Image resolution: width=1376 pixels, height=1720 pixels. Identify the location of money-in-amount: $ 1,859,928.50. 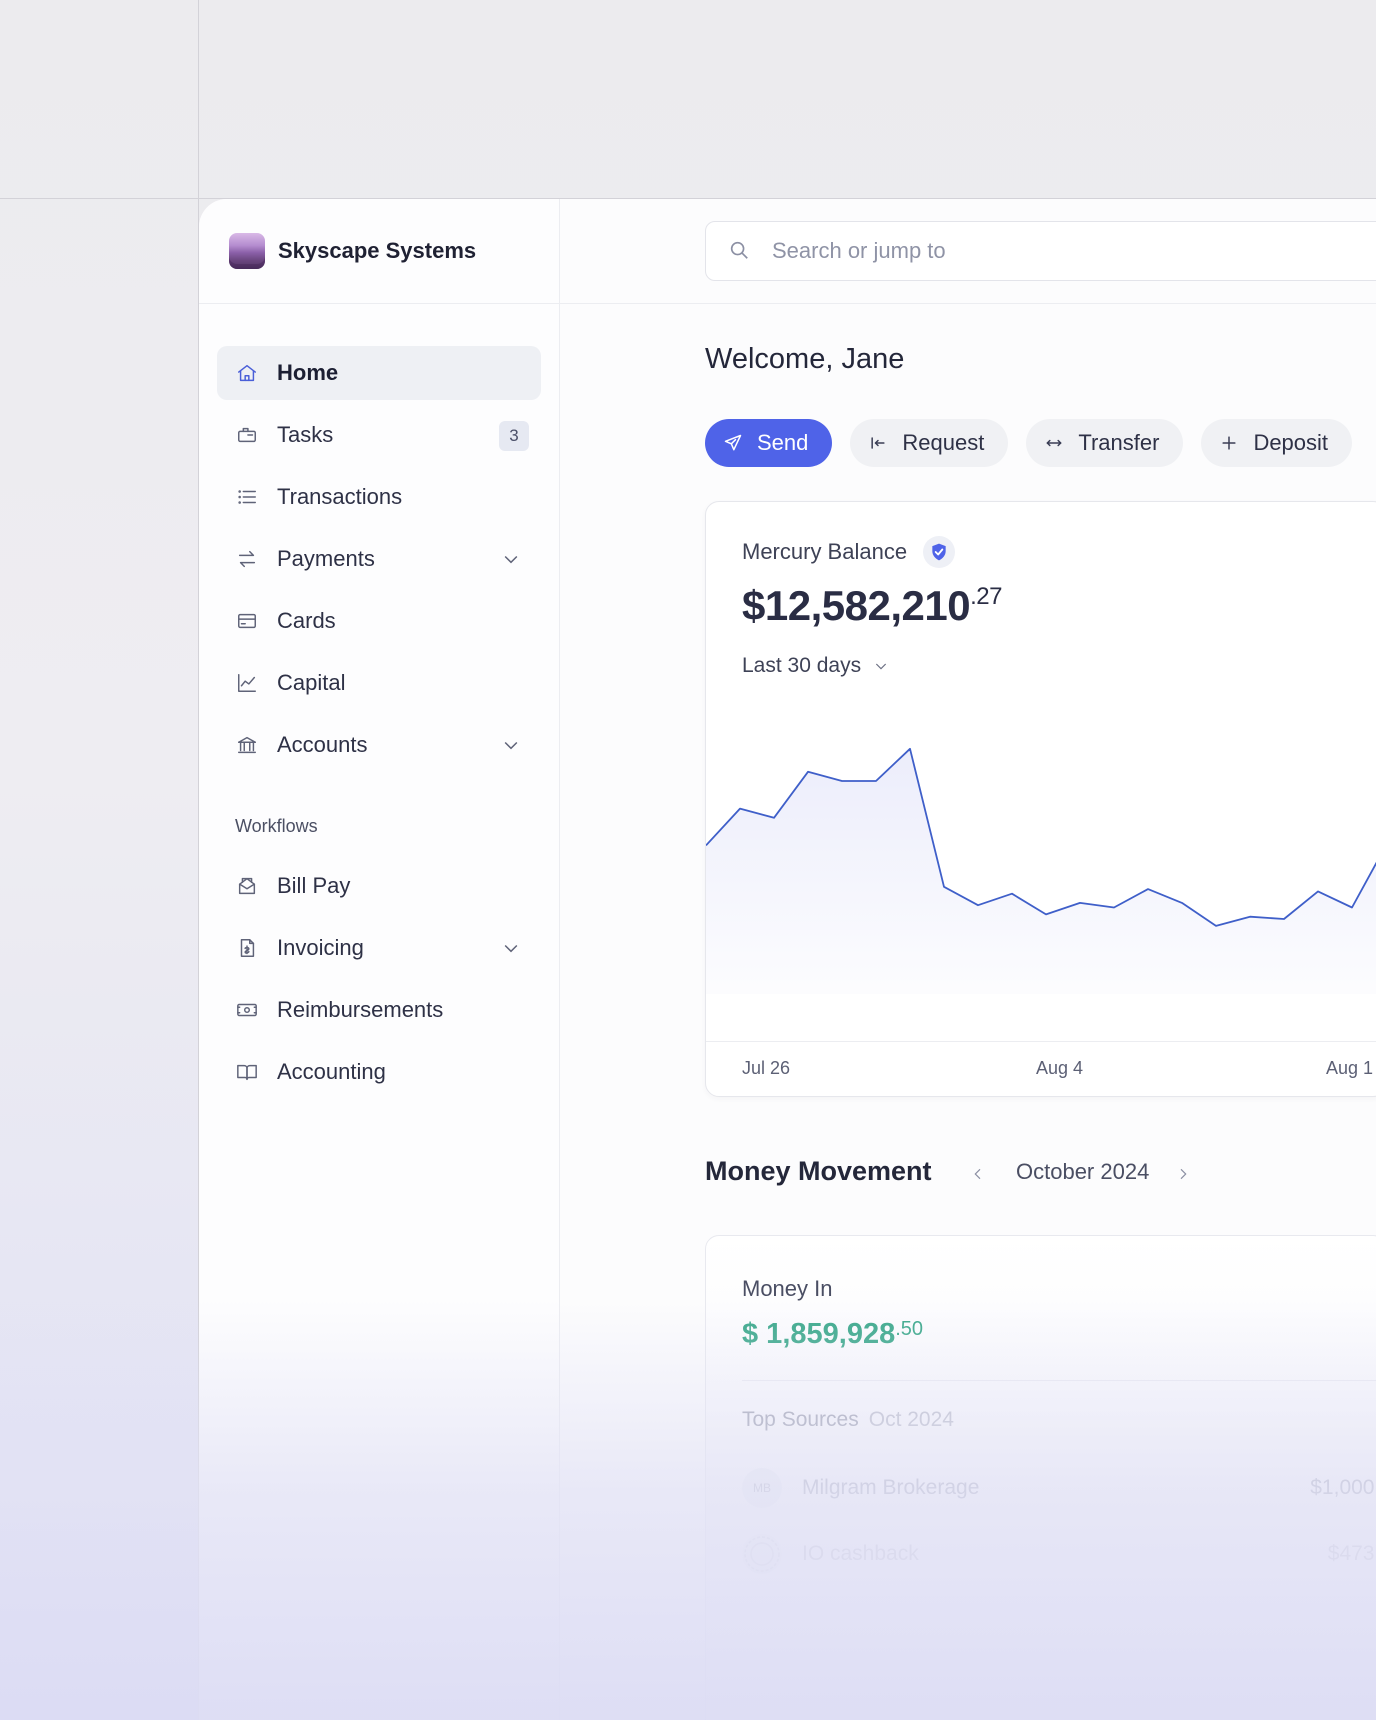
(832, 1334).